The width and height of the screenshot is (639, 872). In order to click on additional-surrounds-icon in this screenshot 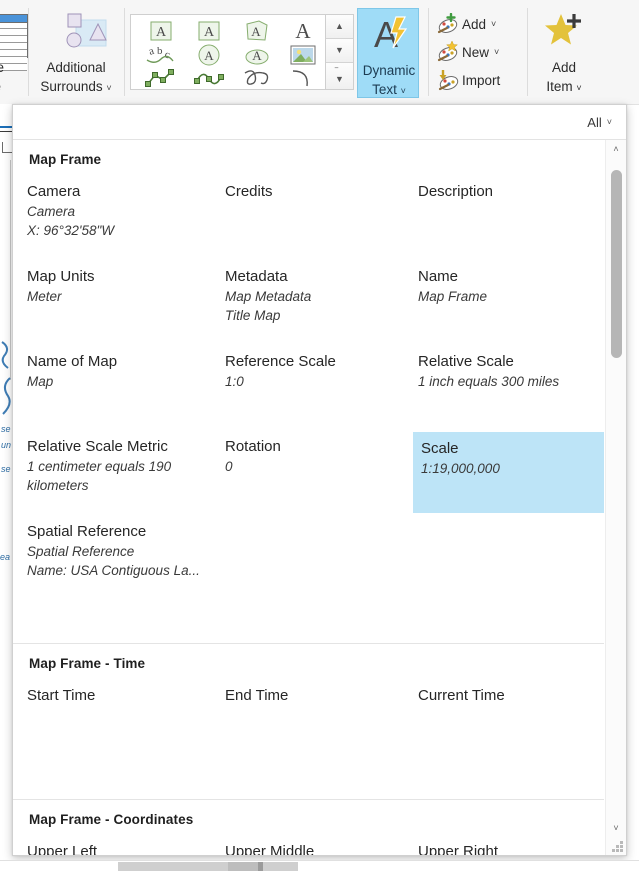, I will do `click(86, 34)`.